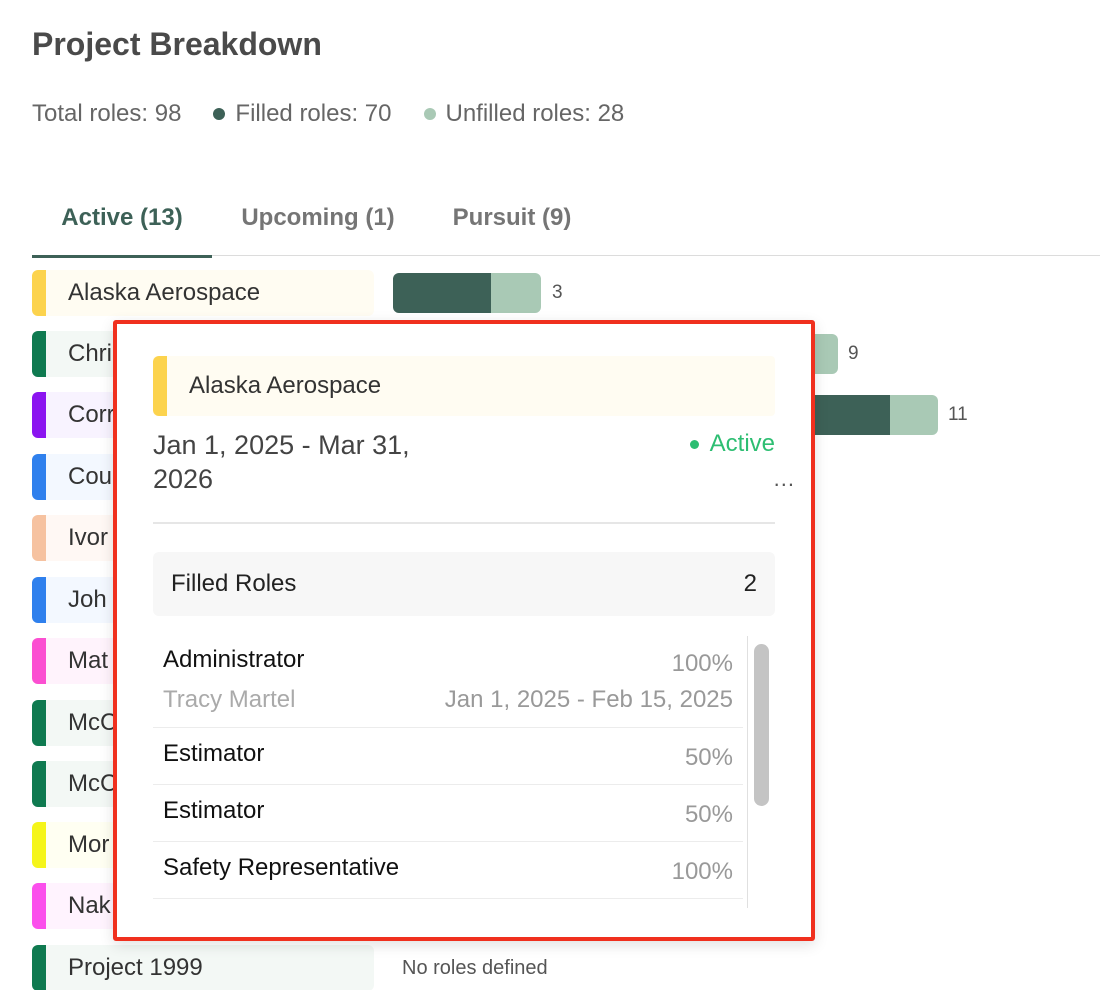 The height and width of the screenshot is (990, 1100). Describe the element at coordinates (694, 444) in the screenshot. I see `status-dot-icon` at that location.